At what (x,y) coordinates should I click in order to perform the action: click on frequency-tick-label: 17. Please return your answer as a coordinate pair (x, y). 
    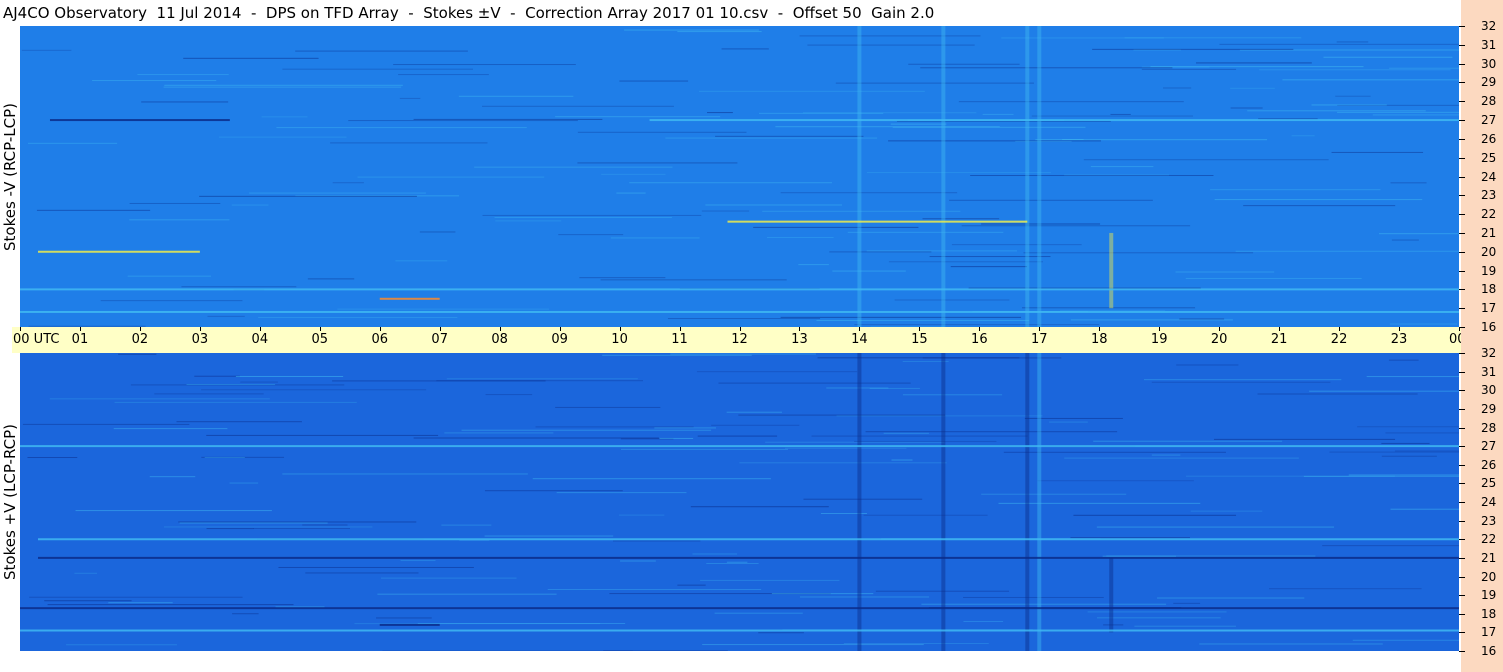
    Looking at the image, I should click on (1489, 308).